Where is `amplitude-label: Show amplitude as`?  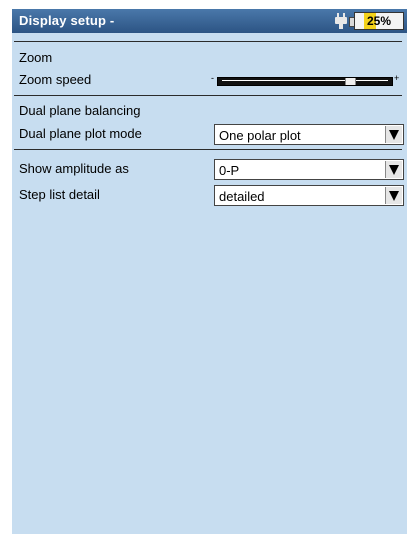 amplitude-label: Show amplitude as is located at coordinates (74, 168).